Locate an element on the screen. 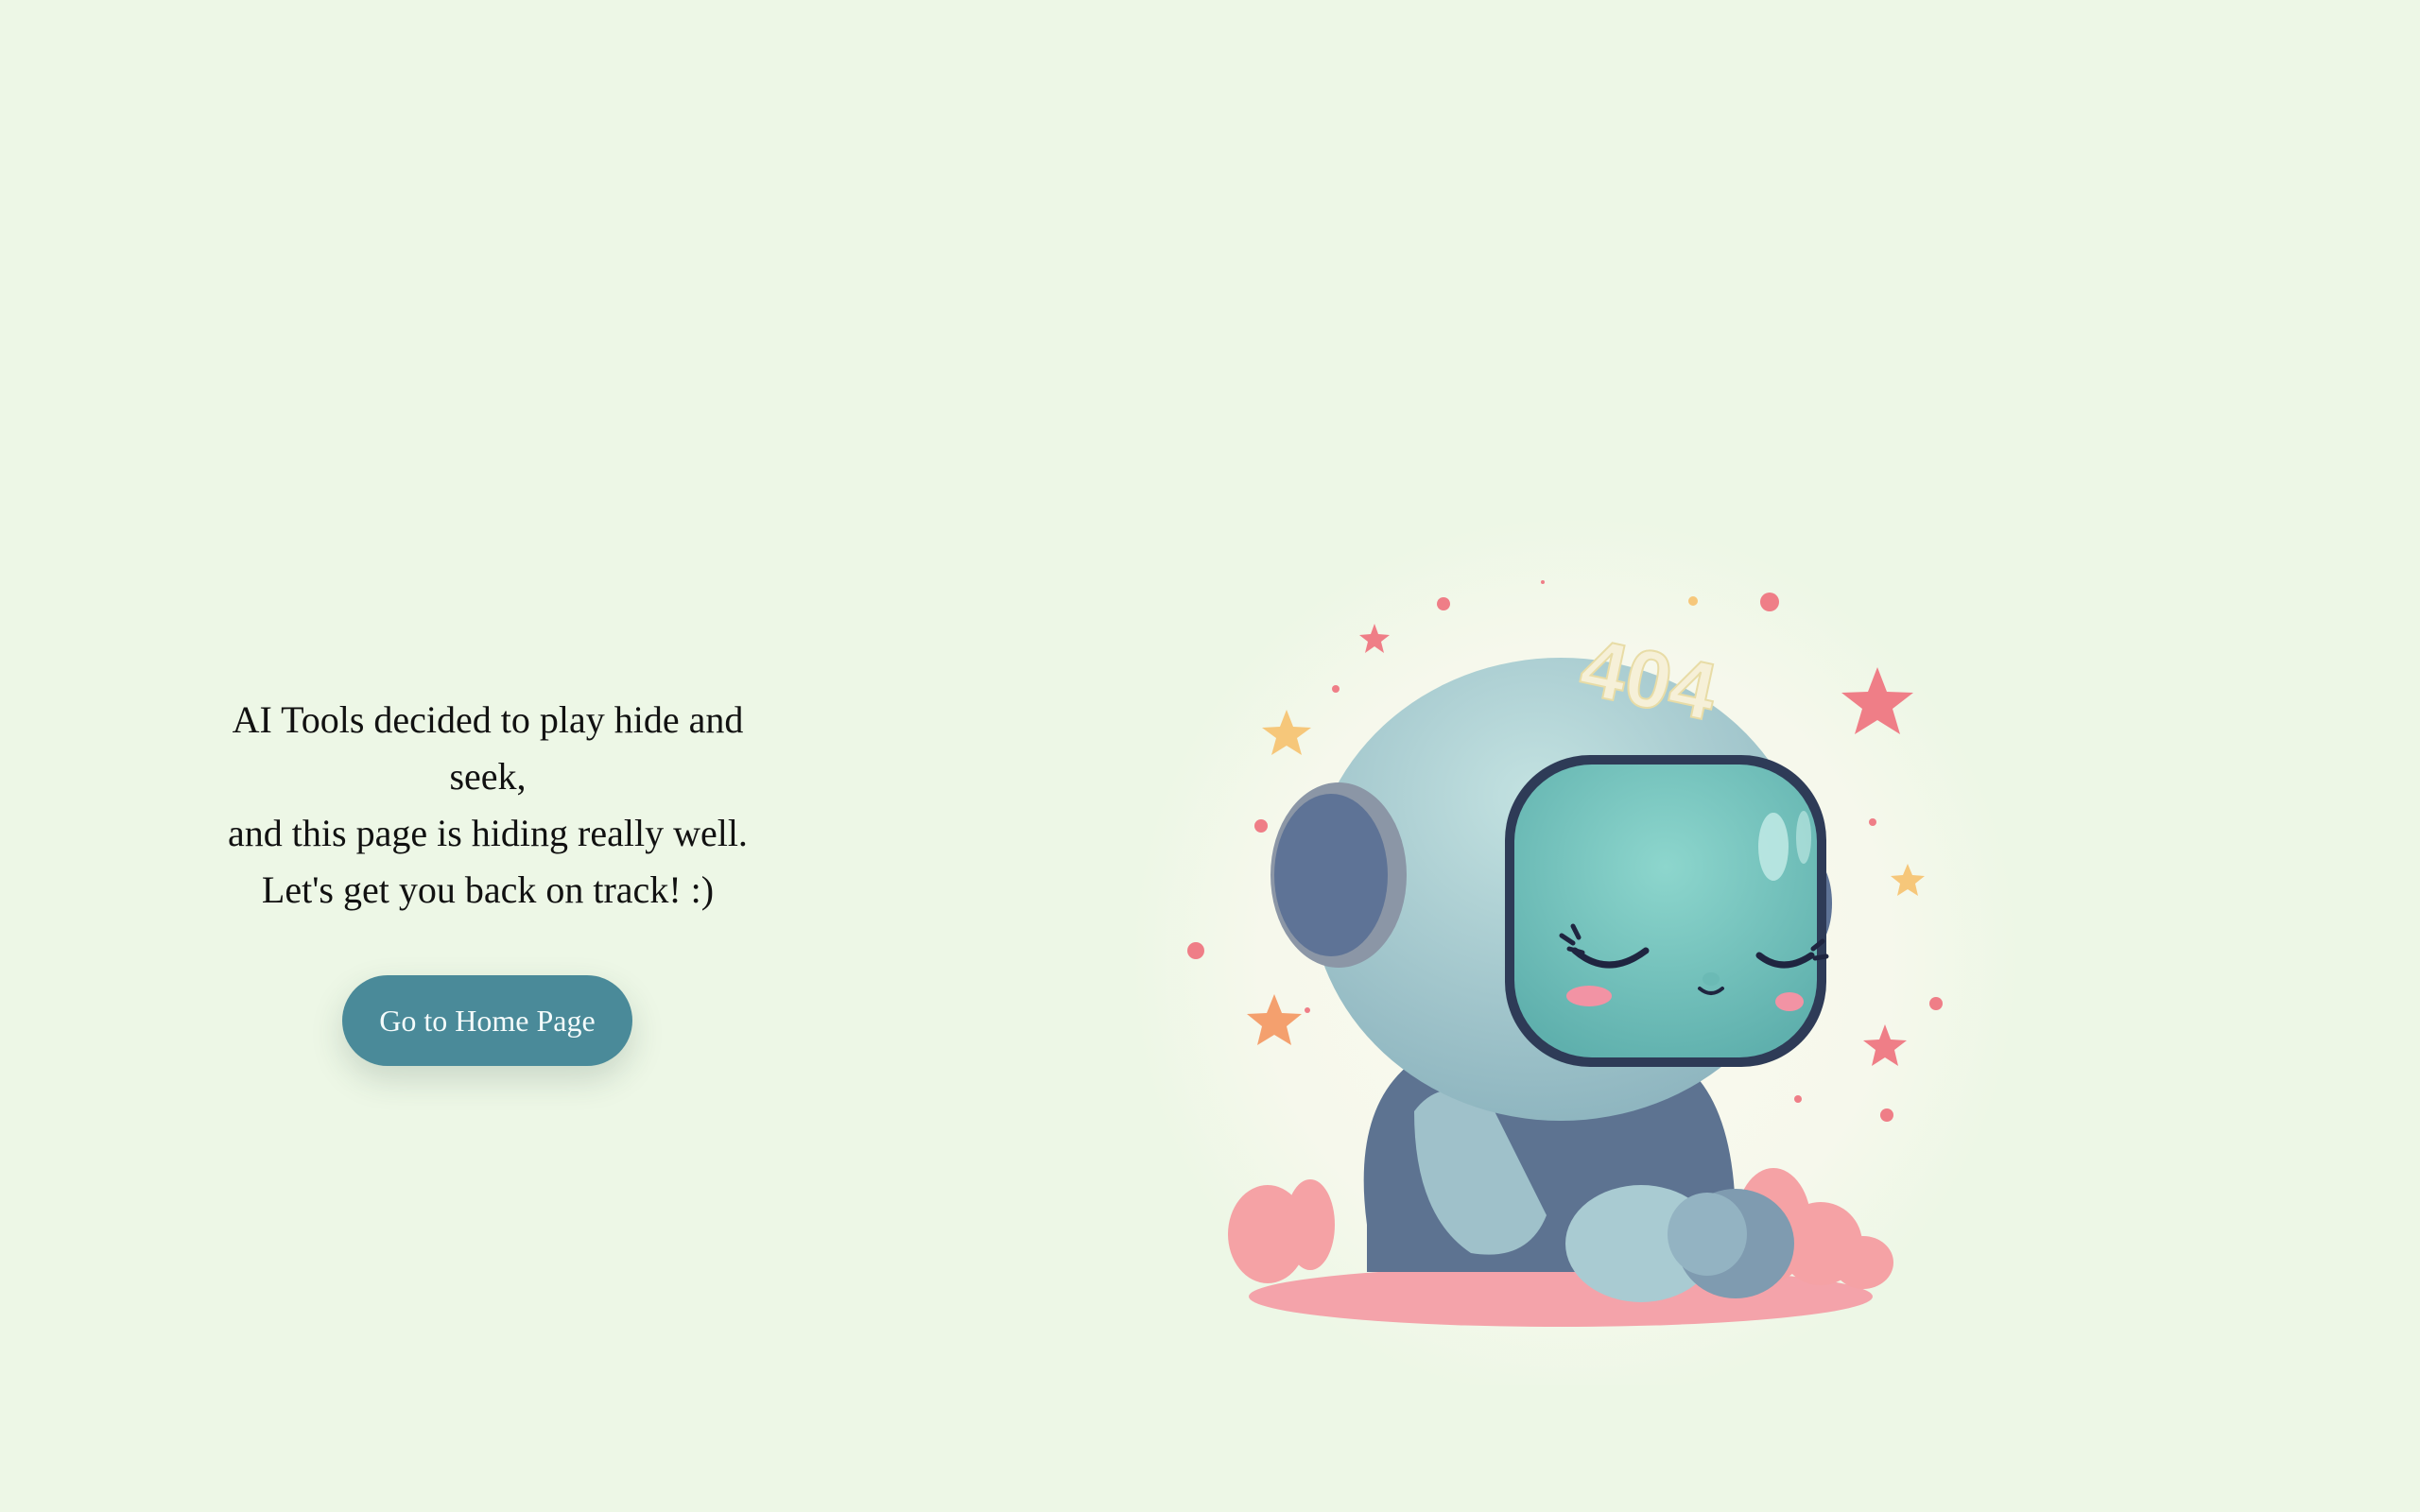 This screenshot has height=1512, width=2420. message-line-1: AI Tools decided to play hide and is located at coordinates (488, 719).